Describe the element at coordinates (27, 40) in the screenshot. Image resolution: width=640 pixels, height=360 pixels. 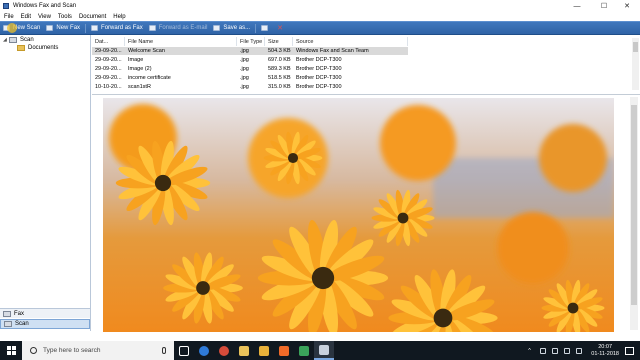
I see `tree-item-label: Scan` at that location.